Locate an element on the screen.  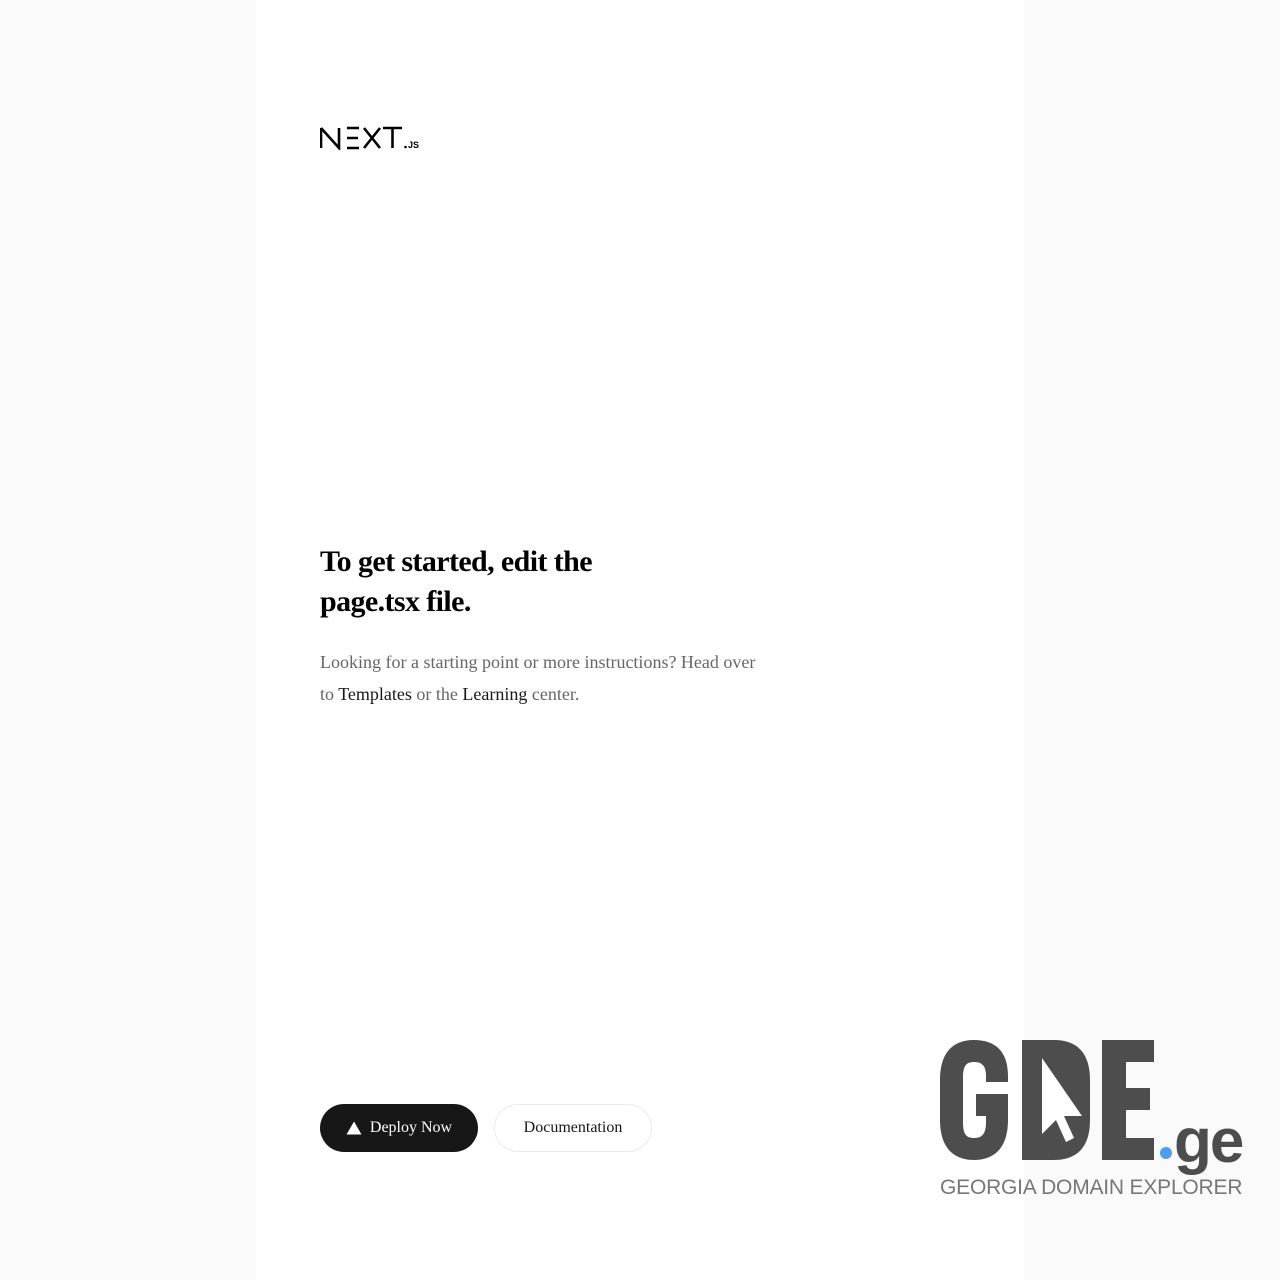
svg-text: ge is located at coordinates (1208, 1141).